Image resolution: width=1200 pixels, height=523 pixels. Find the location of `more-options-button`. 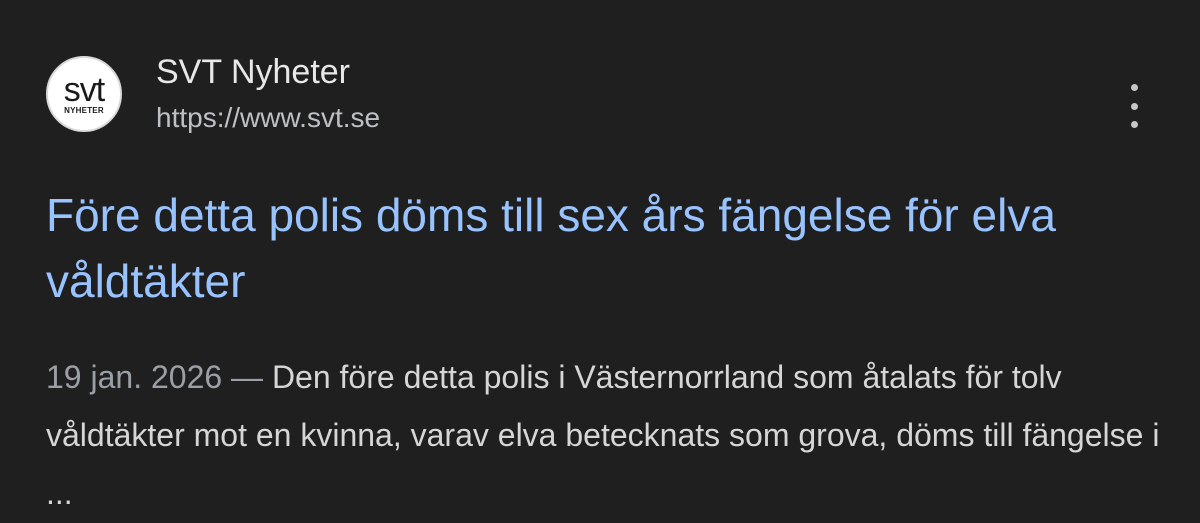

more-options-button is located at coordinates (1134, 106).